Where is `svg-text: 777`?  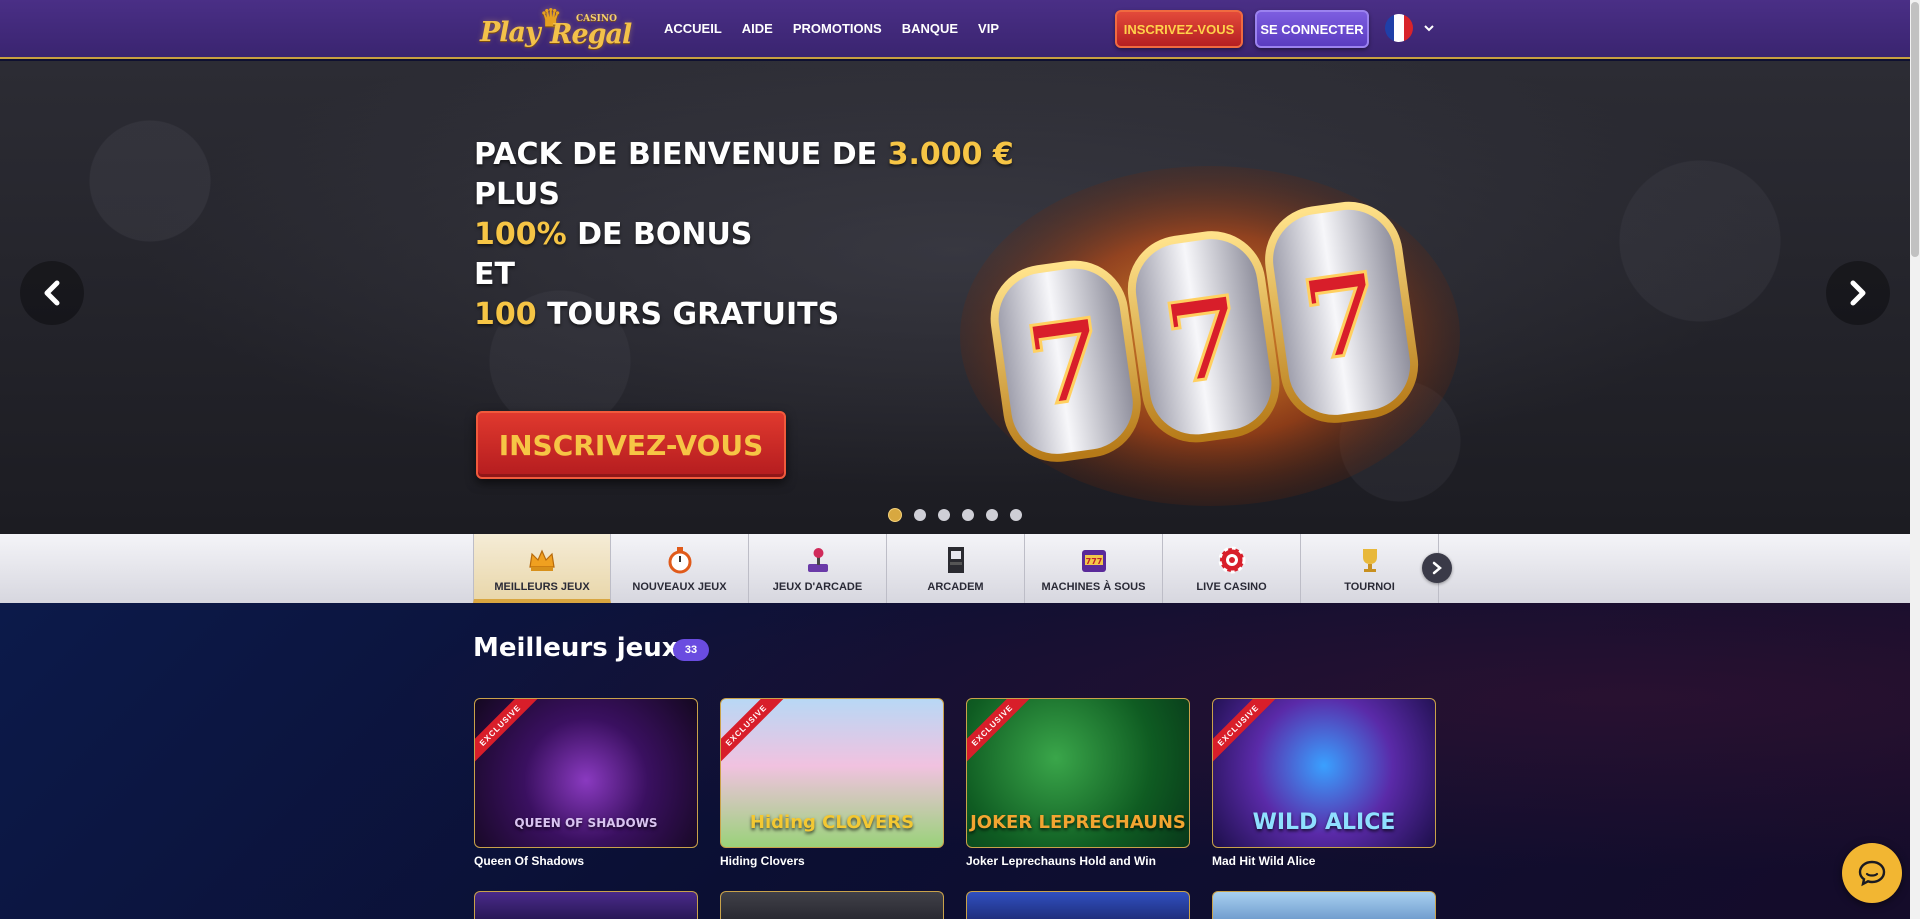 svg-text: 777 is located at coordinates (1093, 561).